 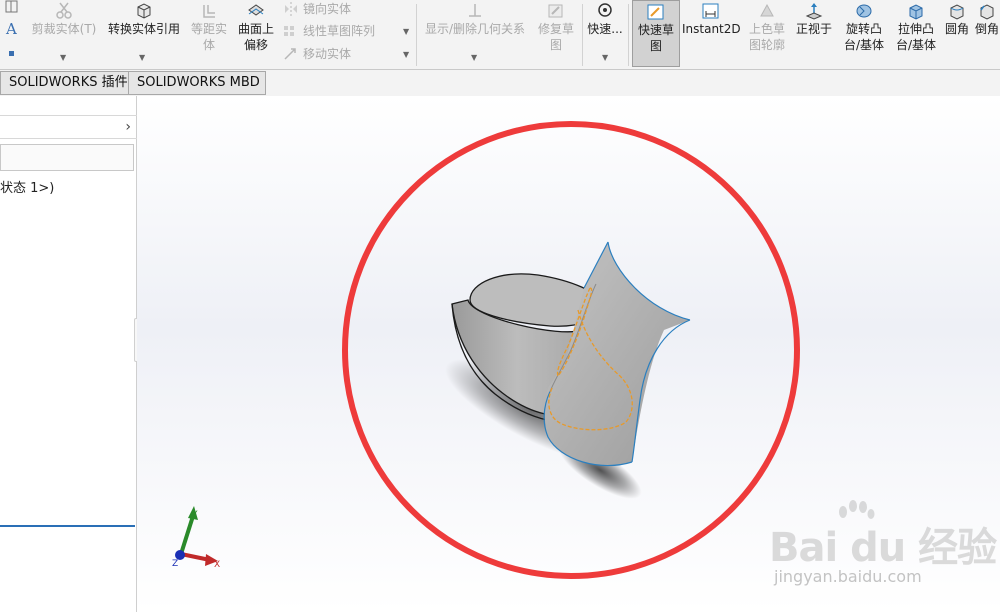 What do you see at coordinates (339, 31) in the screenshot?
I see `linear-sketch-pattern-label: 线性草图阵列` at bounding box center [339, 31].